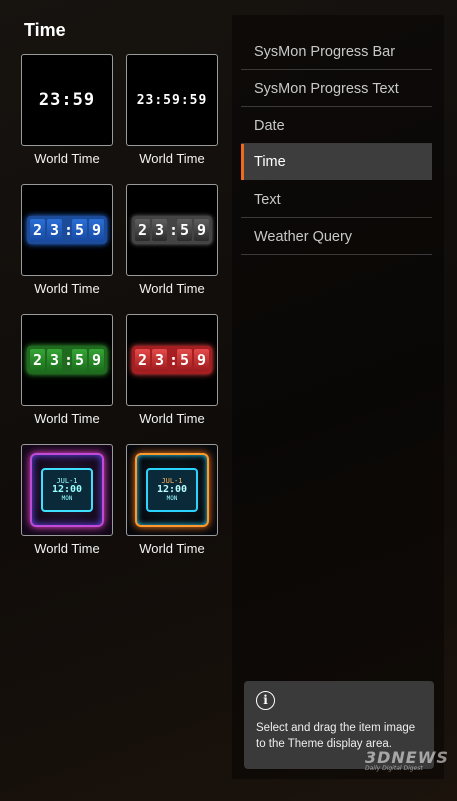 This screenshot has width=457, height=801. I want to click on clock-text: 23:59:59, so click(172, 100).